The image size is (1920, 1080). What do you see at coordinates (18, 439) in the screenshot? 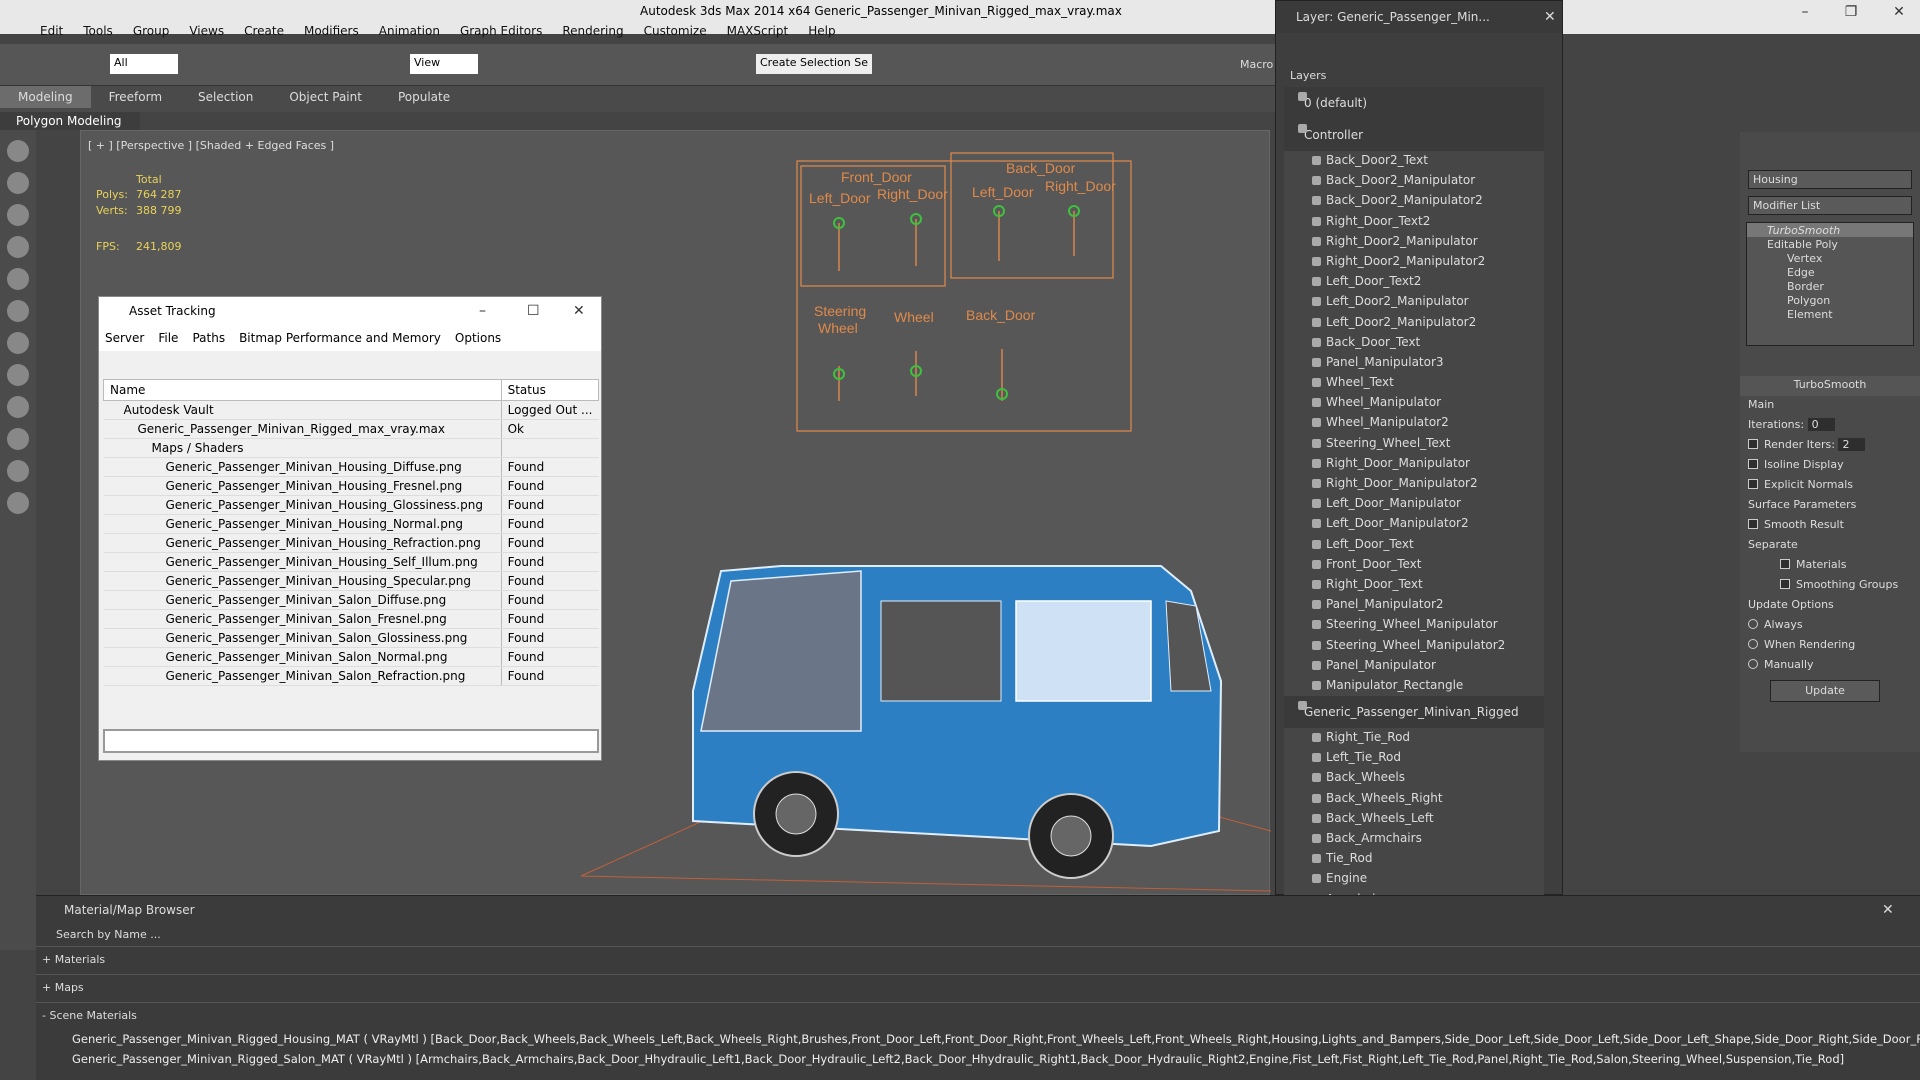
I see `sphere-icon` at bounding box center [18, 439].